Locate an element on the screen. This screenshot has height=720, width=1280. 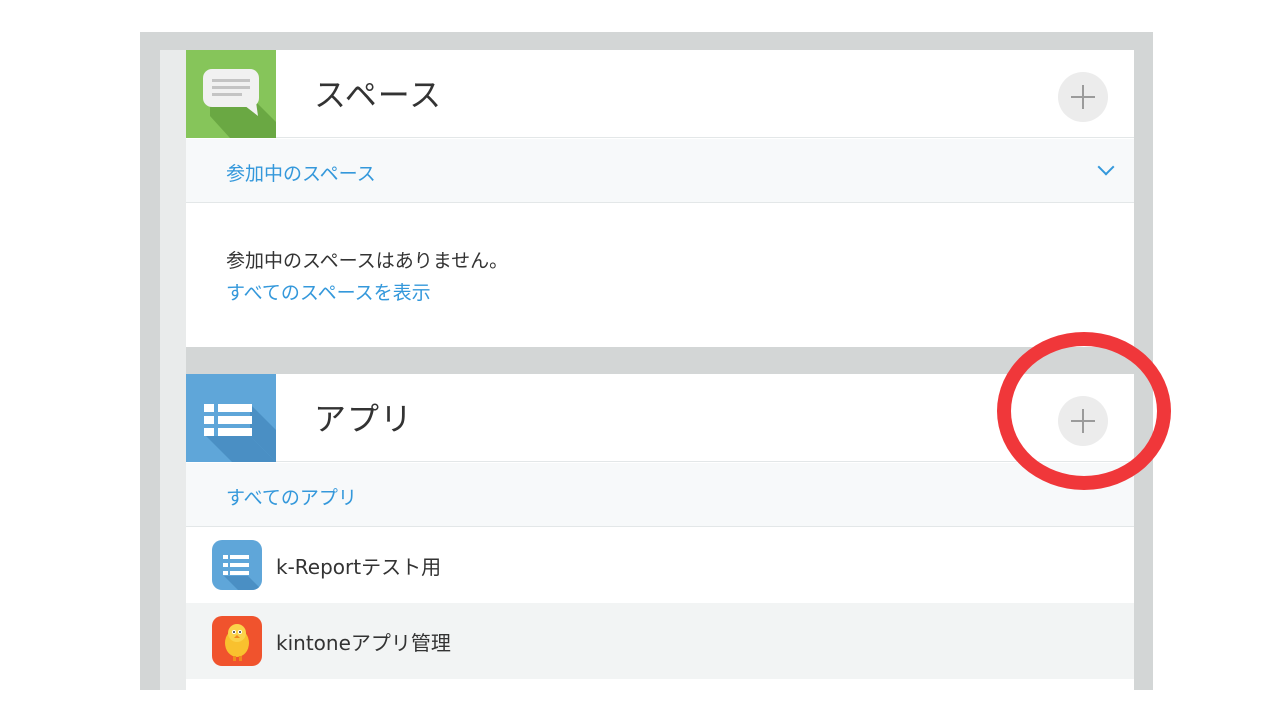
app-name: k-Reportテスト用 is located at coordinates (359, 567).